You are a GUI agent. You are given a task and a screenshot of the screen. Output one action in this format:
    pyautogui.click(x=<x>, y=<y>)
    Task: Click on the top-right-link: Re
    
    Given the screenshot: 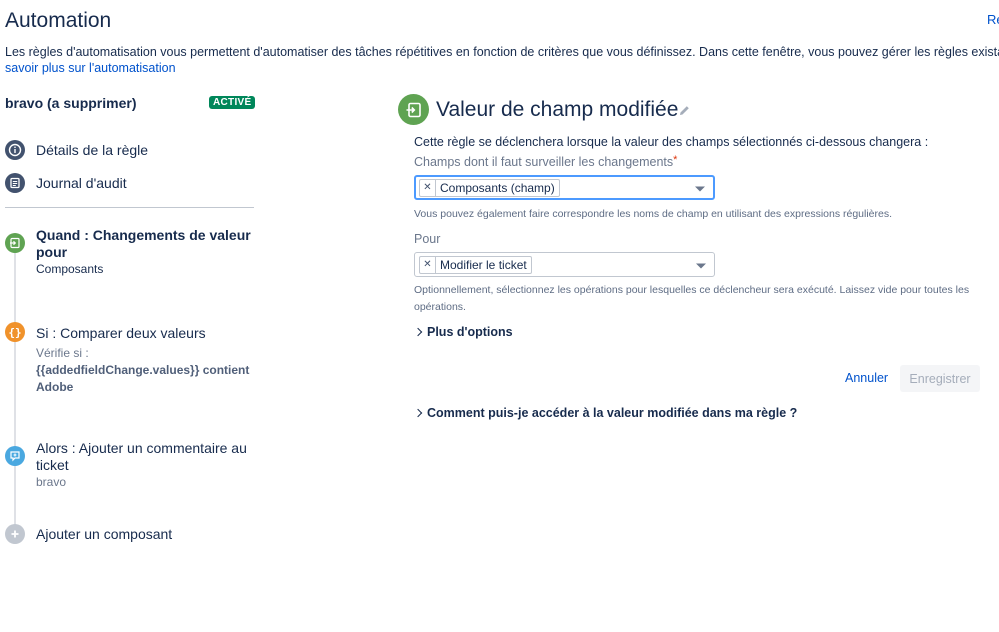 What is the action you would take?
    pyautogui.click(x=993, y=19)
    